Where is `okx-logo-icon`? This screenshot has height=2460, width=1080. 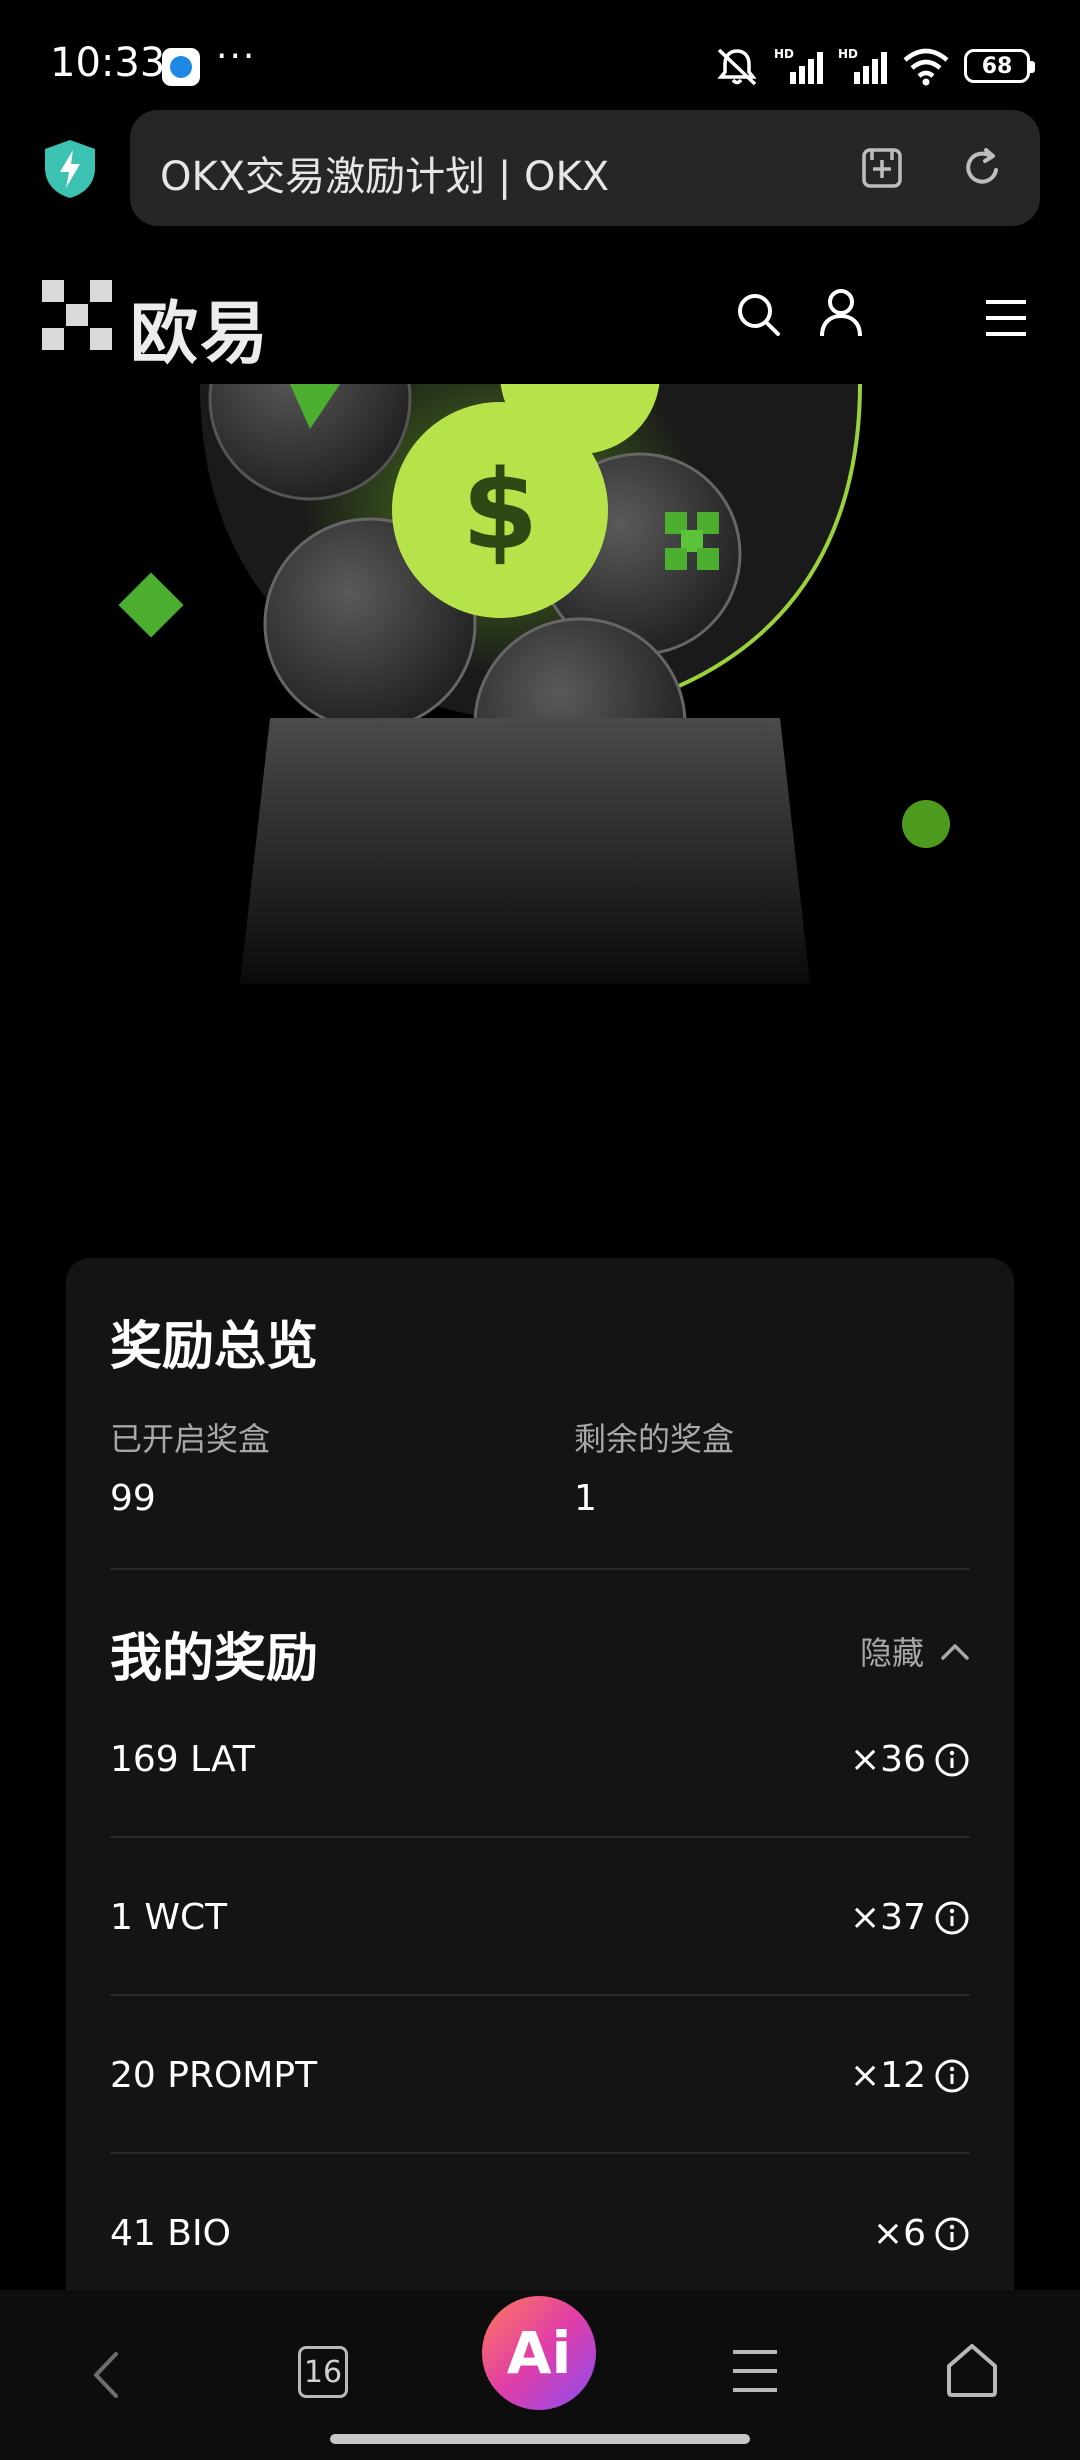 okx-logo-icon is located at coordinates (77, 315).